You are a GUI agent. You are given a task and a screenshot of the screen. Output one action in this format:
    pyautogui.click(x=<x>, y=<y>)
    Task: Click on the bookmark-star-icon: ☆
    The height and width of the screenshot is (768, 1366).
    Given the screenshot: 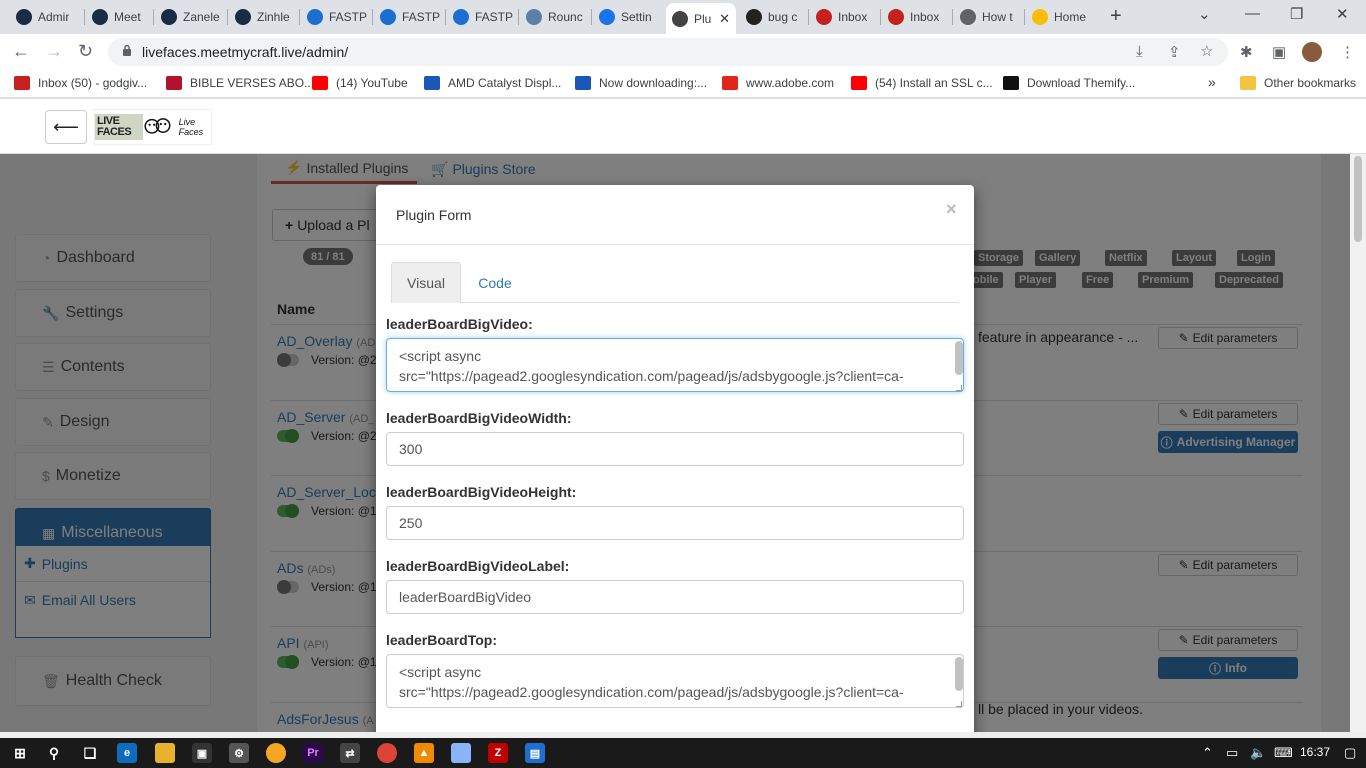 What is the action you would take?
    pyautogui.click(x=1206, y=51)
    